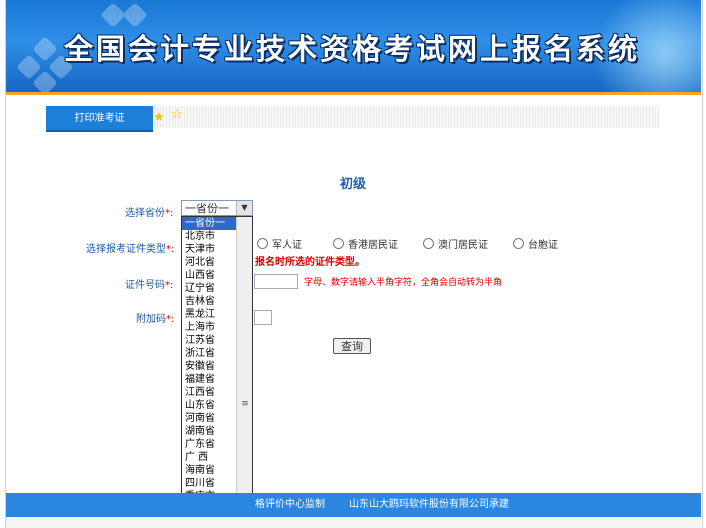 The image size is (706, 528). I want to click on province-option: 黑龙江, so click(210, 314).